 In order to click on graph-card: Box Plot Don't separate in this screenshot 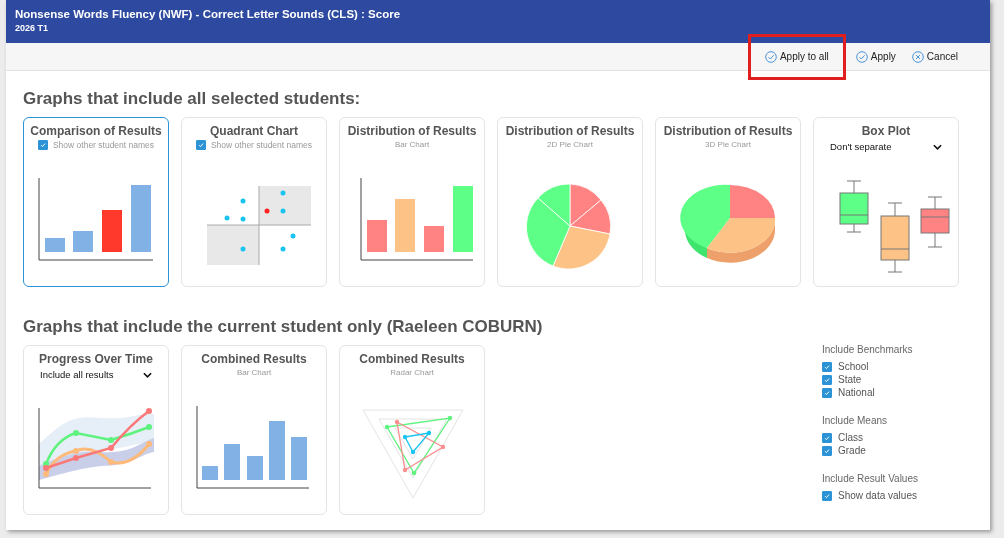, I will do `click(886, 202)`.